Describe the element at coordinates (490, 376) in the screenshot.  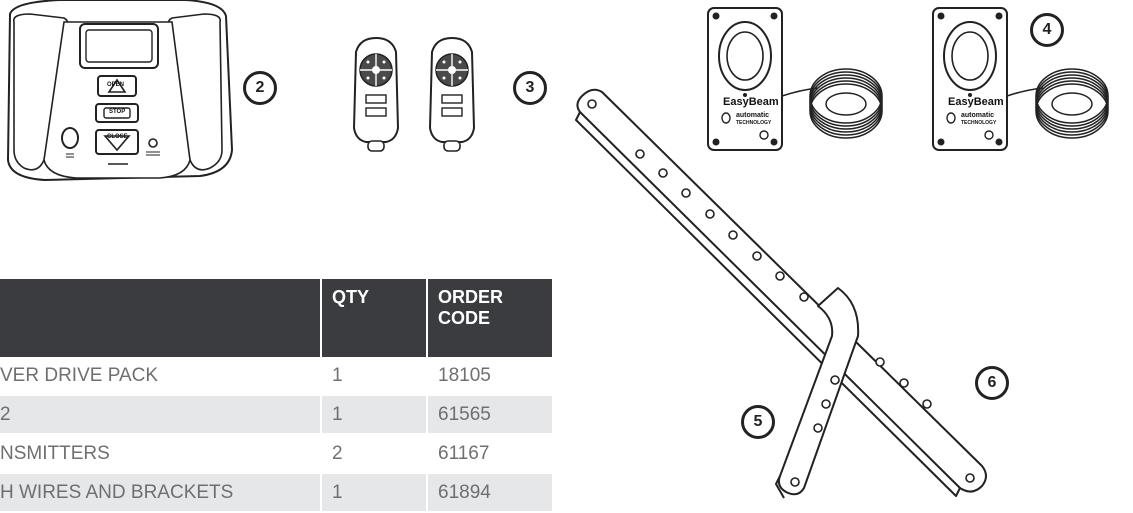
I see `row-order-code: 18105` at that location.